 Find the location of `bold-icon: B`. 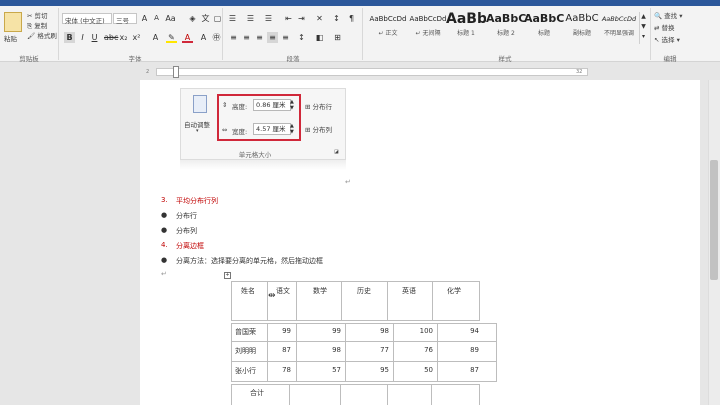

bold-icon: B is located at coordinates (69, 37).